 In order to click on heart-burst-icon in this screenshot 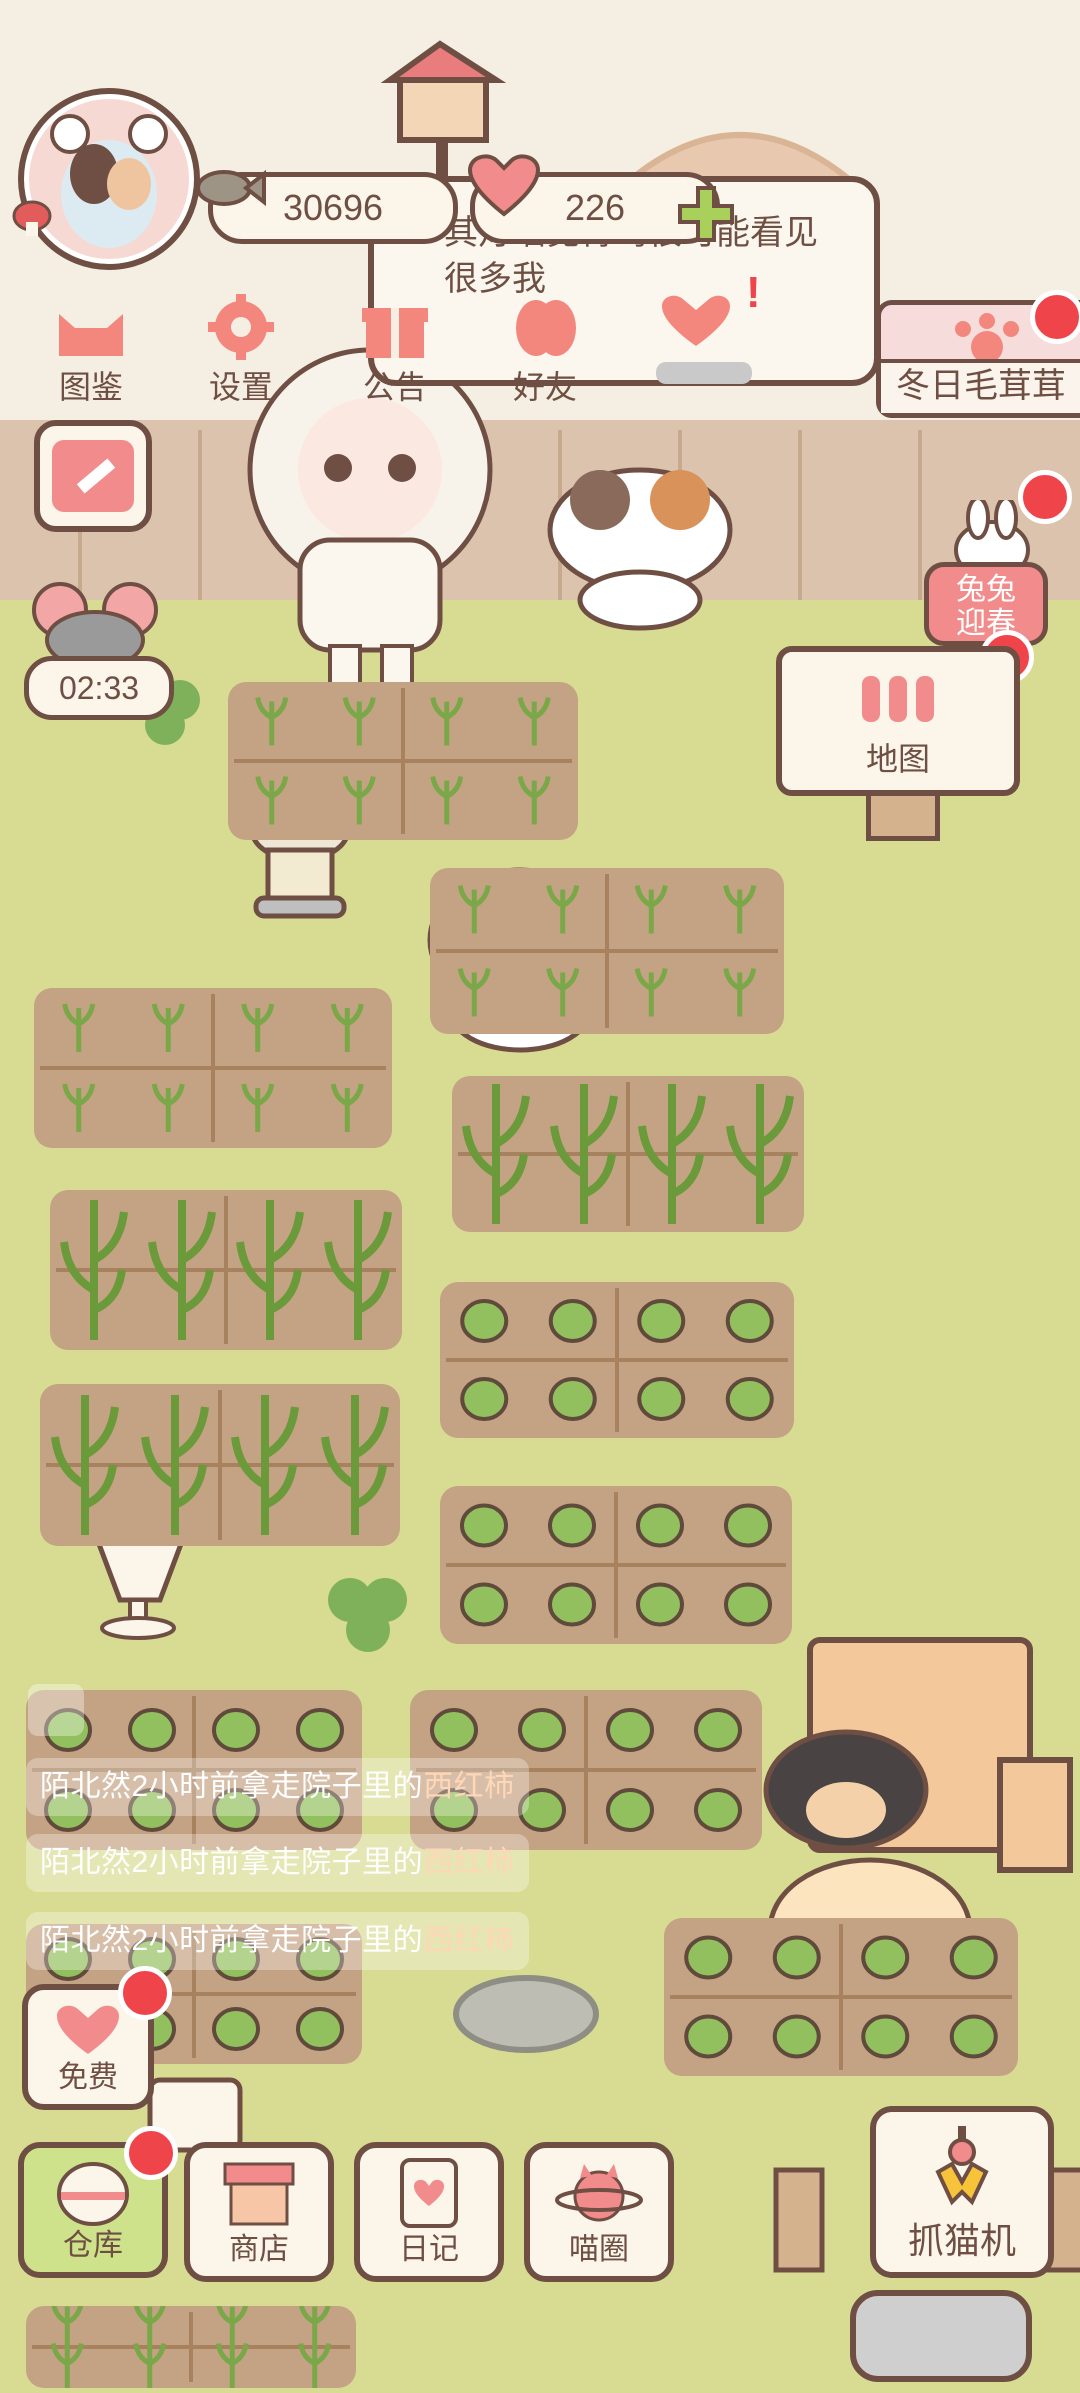, I will do `click(697, 322)`.